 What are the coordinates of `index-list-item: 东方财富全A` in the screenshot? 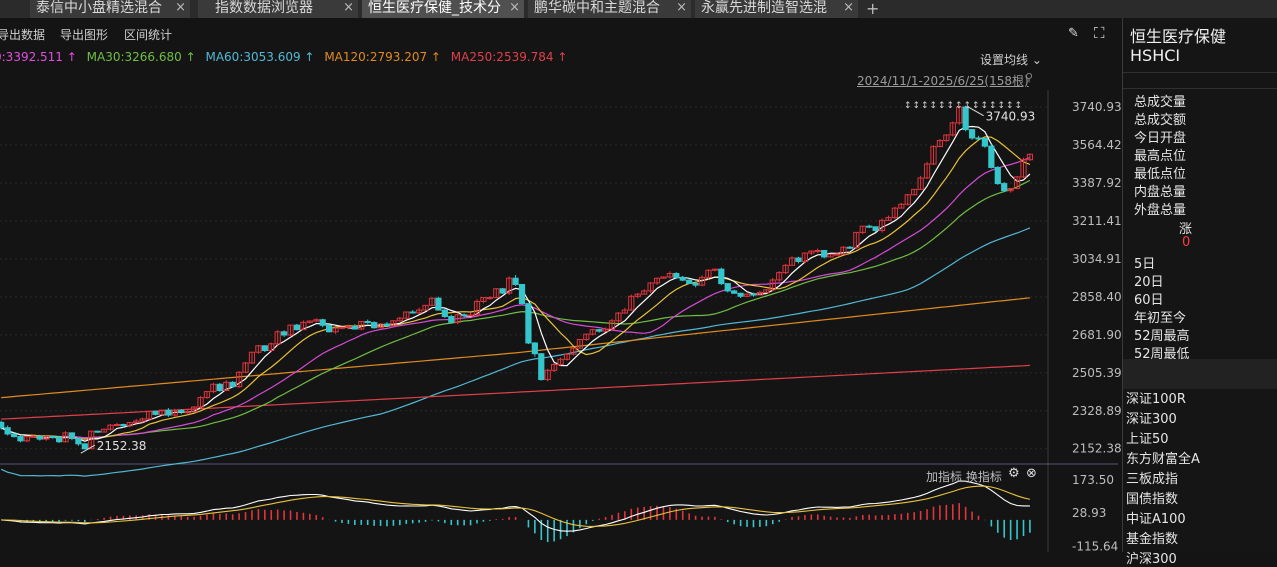 It's located at (1163, 457).